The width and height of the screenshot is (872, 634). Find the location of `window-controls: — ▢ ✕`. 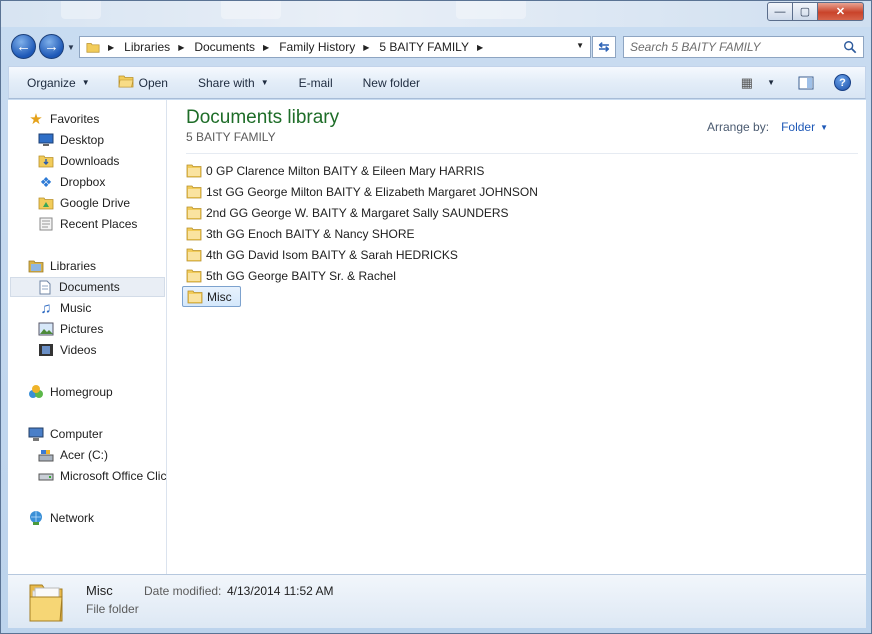

window-controls: — ▢ ✕ is located at coordinates (815, 11).